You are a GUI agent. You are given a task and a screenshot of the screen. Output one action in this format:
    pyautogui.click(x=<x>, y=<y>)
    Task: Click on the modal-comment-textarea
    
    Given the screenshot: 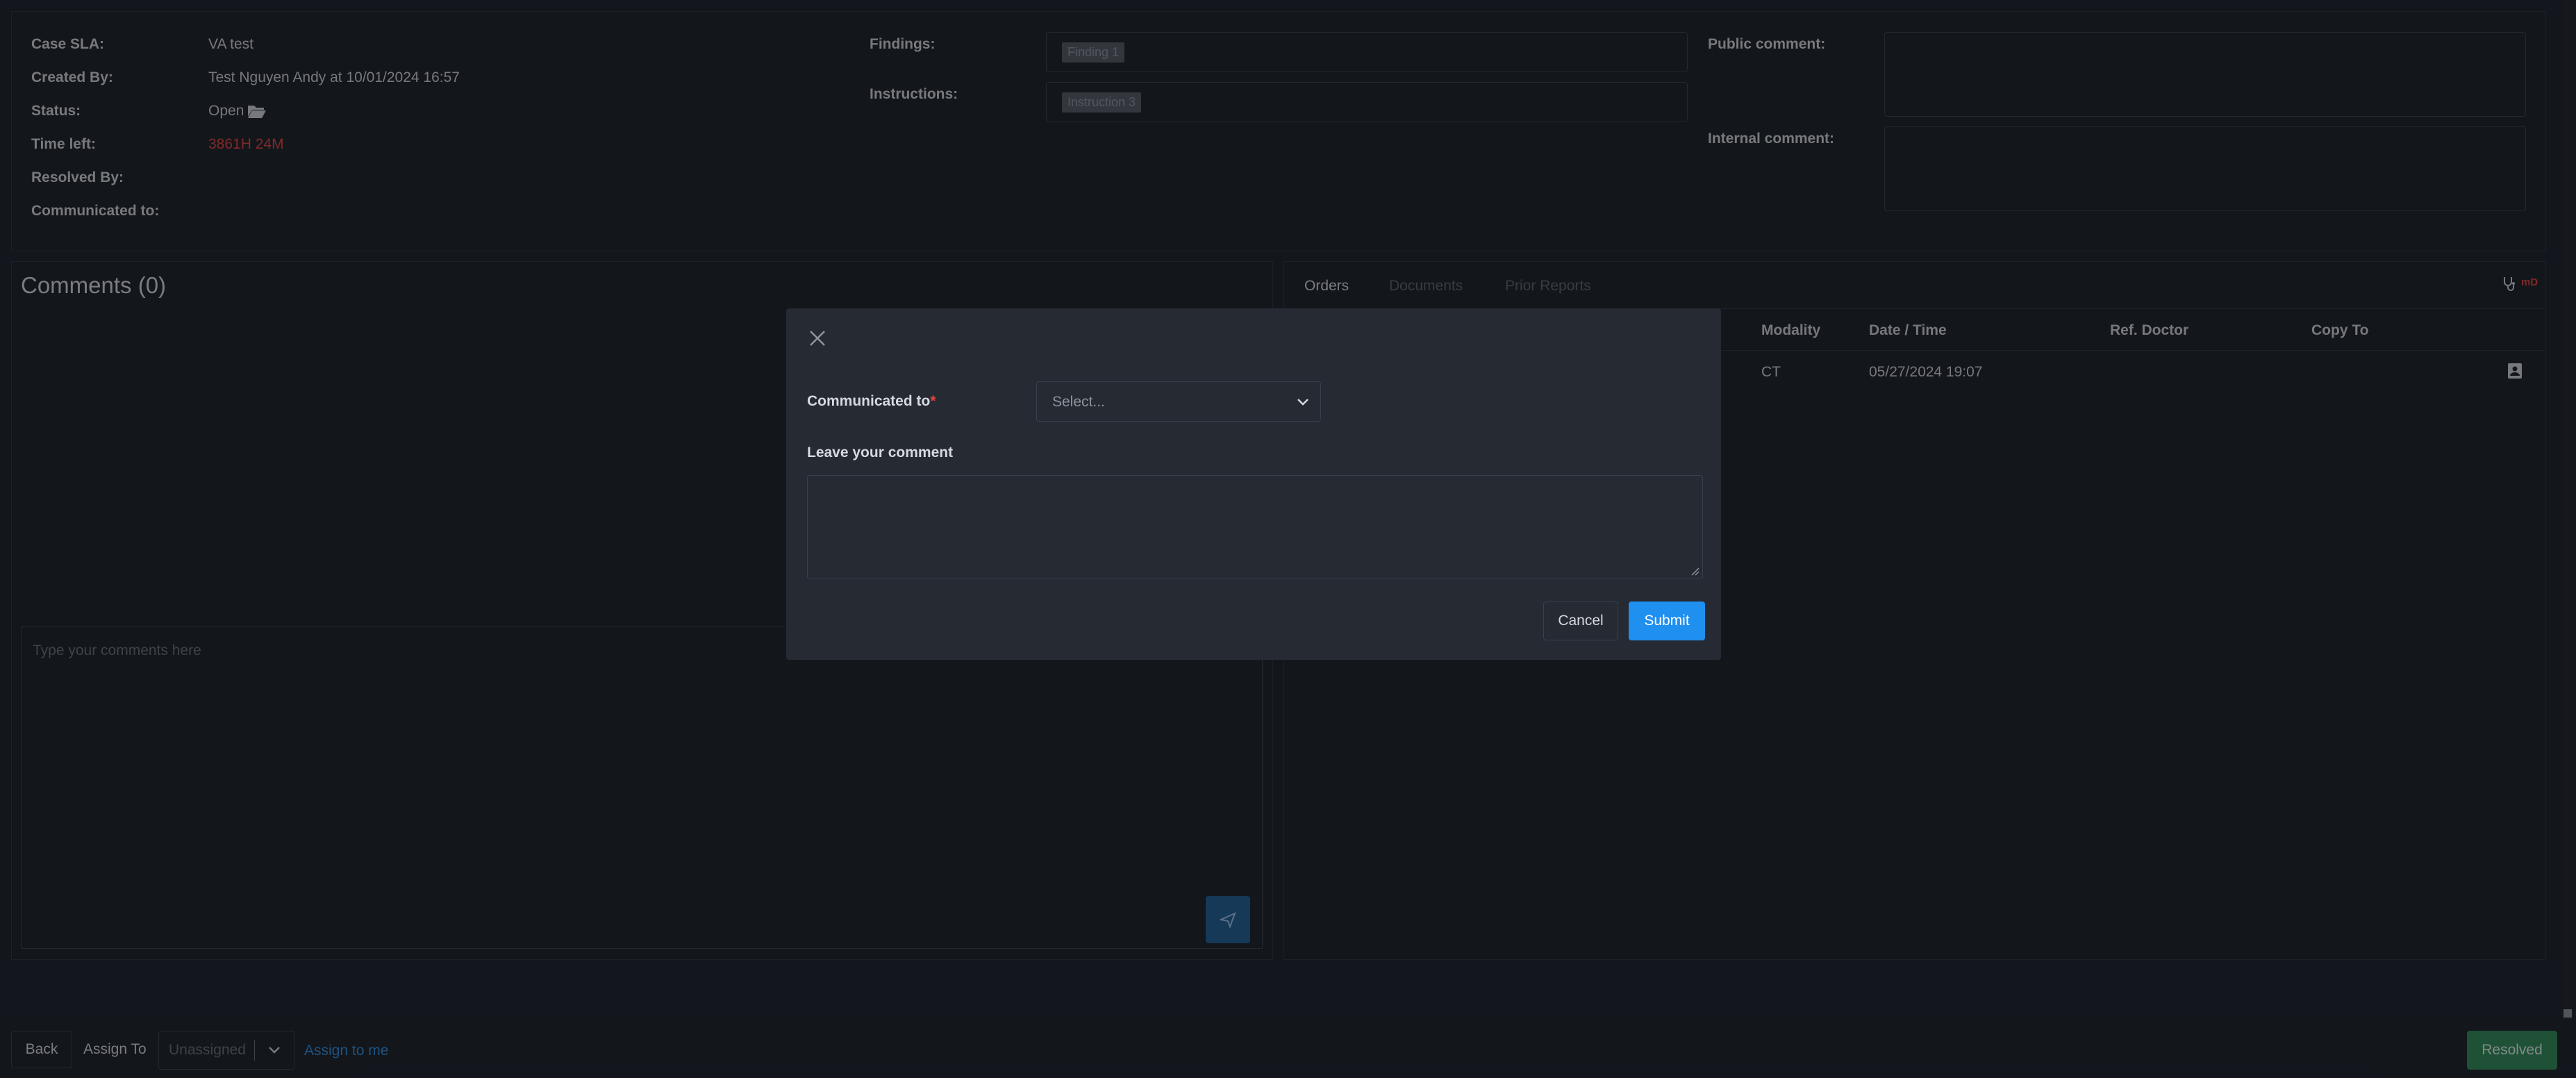 What is the action you would take?
    pyautogui.click(x=1255, y=527)
    